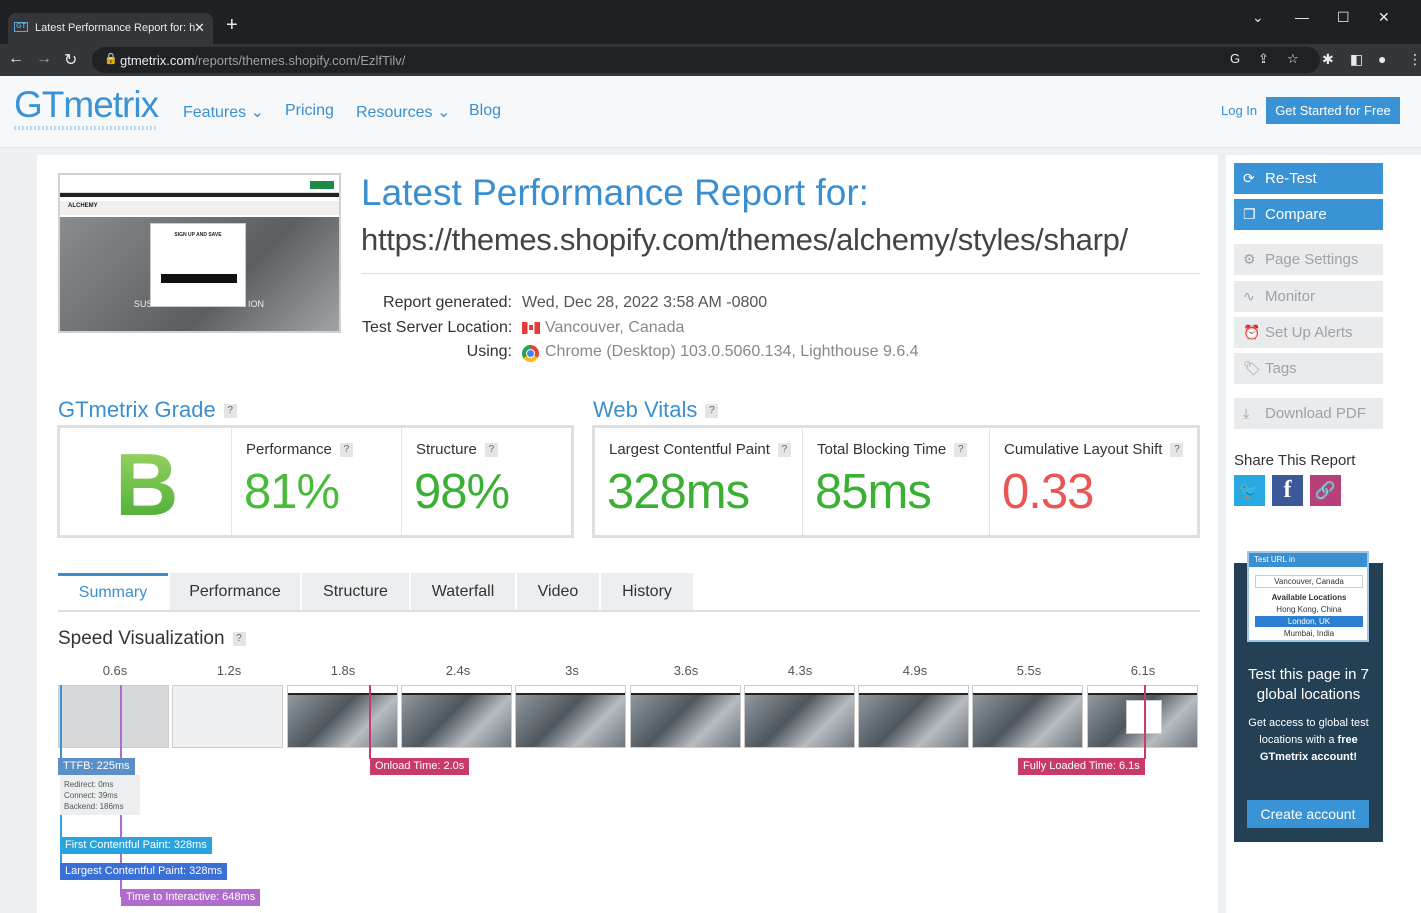 The width and height of the screenshot is (1421, 913). I want to click on page-settings-label: Page Settings, so click(1312, 259).